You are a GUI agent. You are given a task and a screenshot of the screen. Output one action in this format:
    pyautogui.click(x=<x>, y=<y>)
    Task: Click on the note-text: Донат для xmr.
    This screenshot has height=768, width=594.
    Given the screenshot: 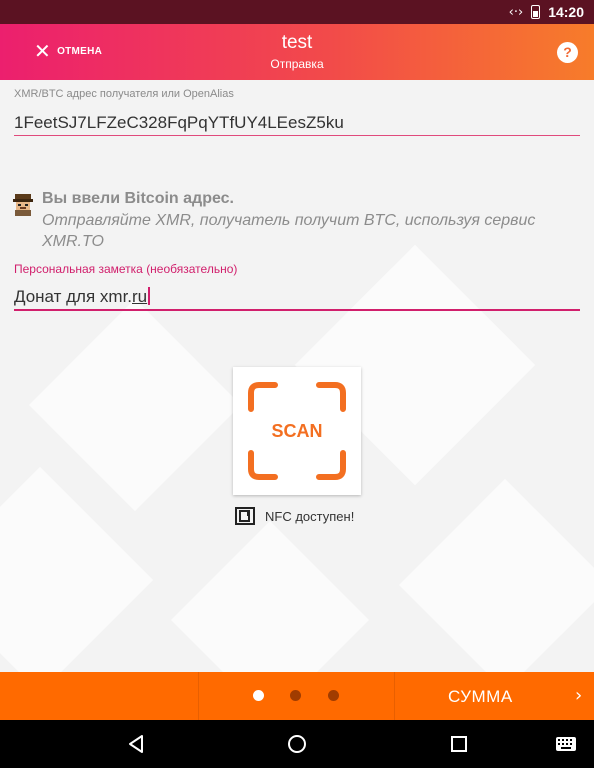 What is the action you would take?
    pyautogui.click(x=73, y=296)
    